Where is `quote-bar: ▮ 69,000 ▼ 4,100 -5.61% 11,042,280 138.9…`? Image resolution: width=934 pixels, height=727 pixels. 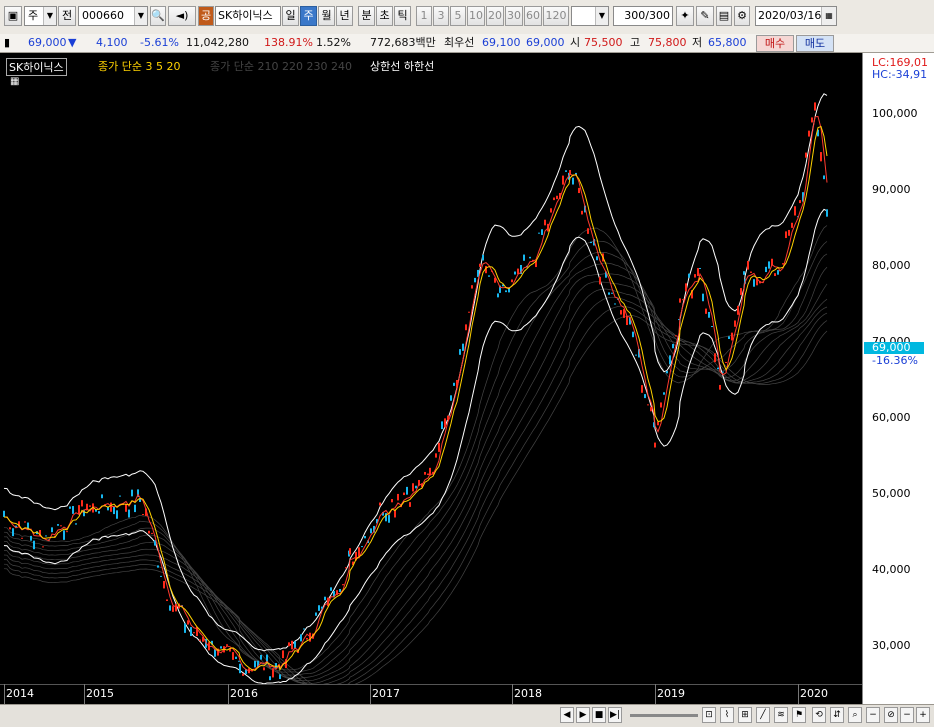
quote-bar: ▮ 69,000 ▼ 4,100 -5.61% 11,042,280 138.9… is located at coordinates (467, 43).